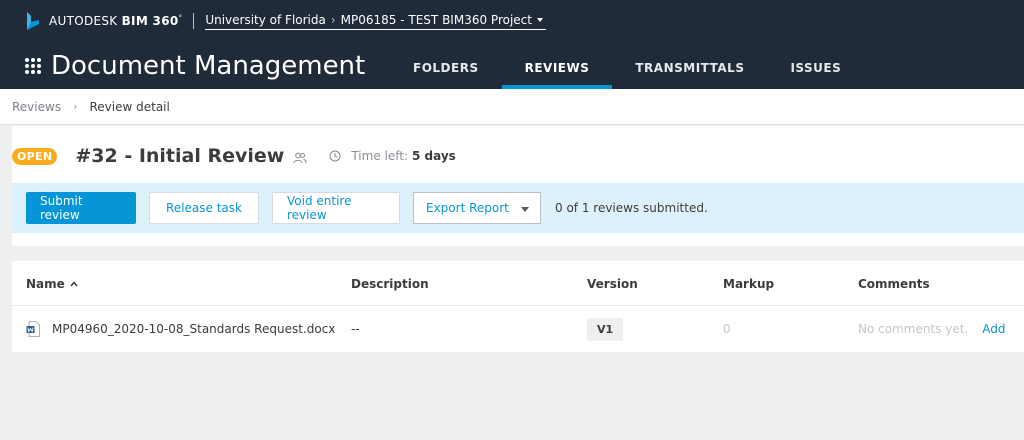 The height and width of the screenshot is (440, 1024). I want to click on tab-transmittals: TRANSMITTALS, so click(689, 68).